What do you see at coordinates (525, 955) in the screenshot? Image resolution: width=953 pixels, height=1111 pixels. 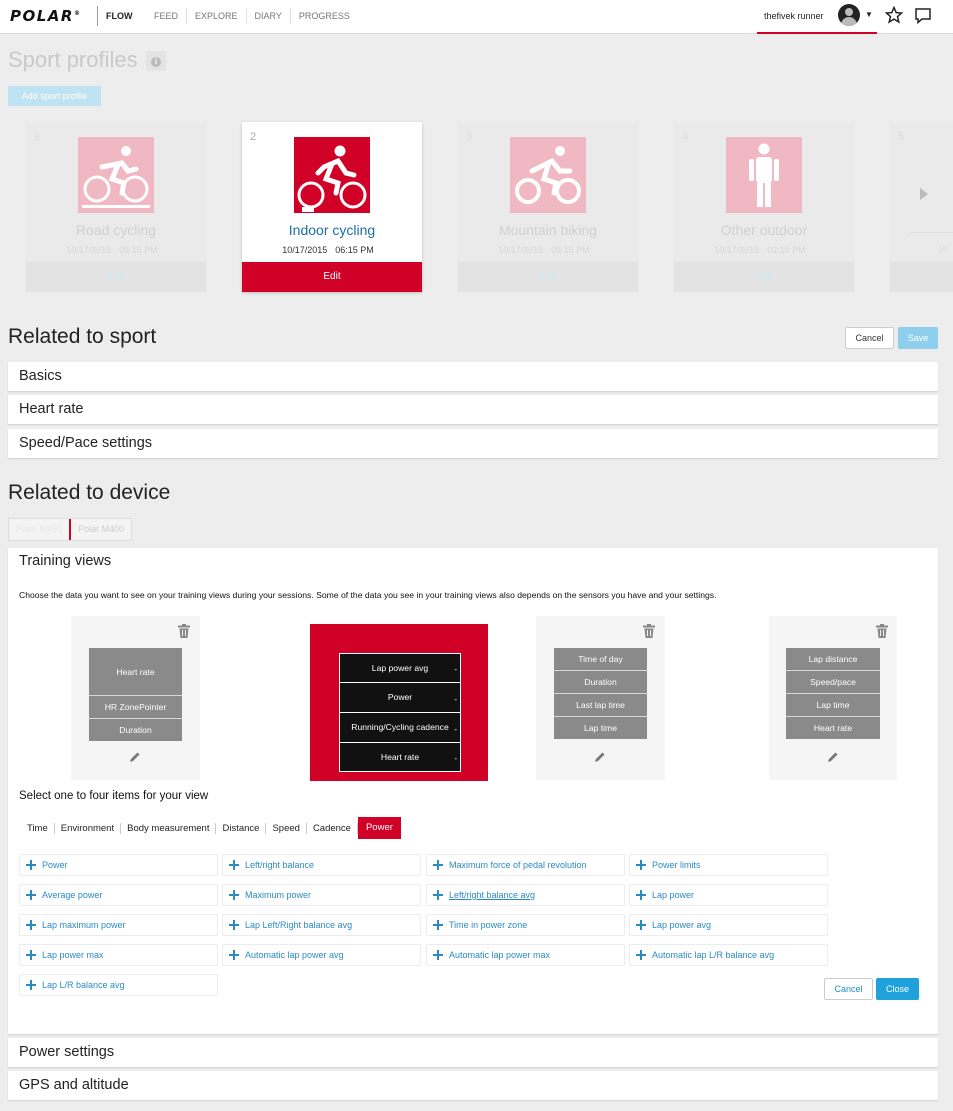 I see `data-item-auto-lap-power-max: Automatic lap power max` at bounding box center [525, 955].